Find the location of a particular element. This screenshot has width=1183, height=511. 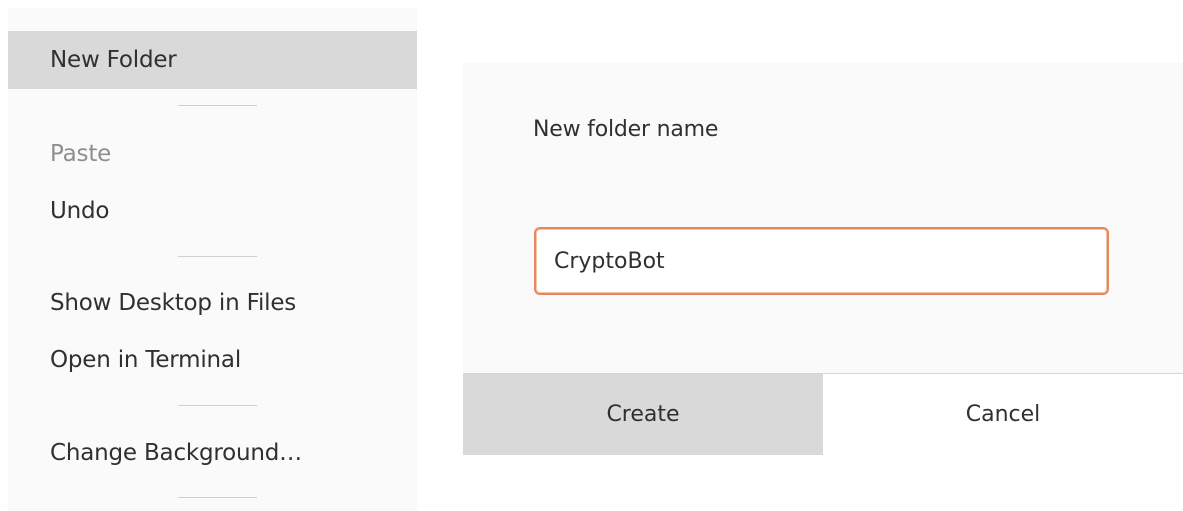

menu-item-undo: Undo is located at coordinates (212, 211).